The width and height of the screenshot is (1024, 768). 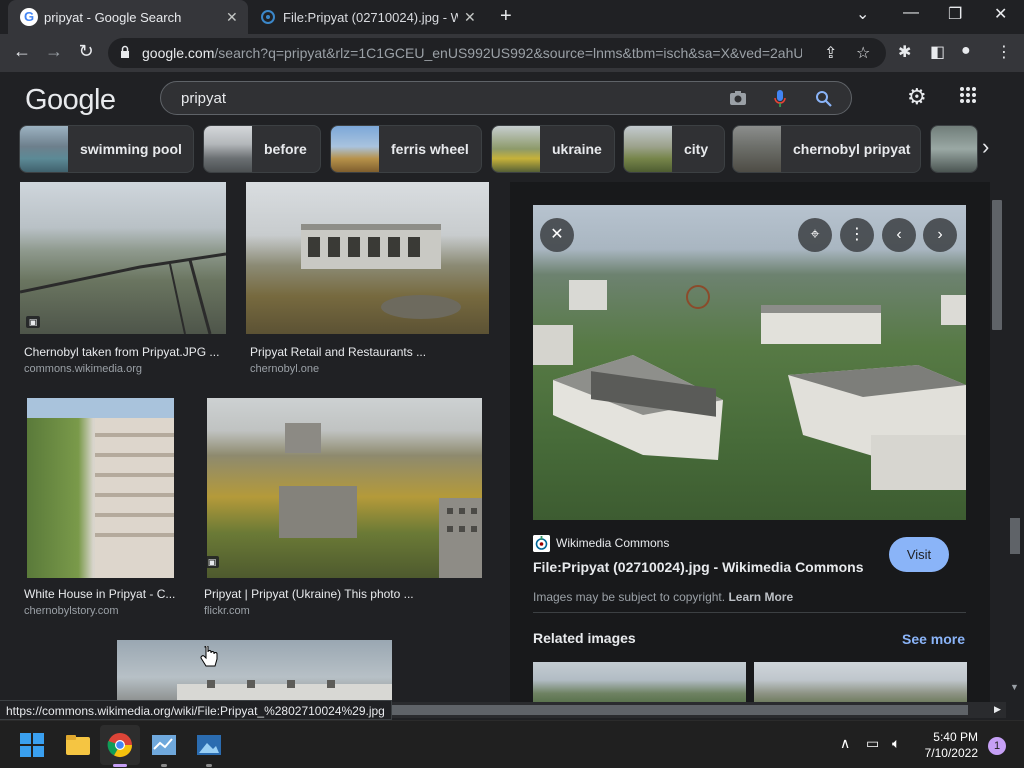 What do you see at coordinates (896, 743) in the screenshot?
I see `volume-icon: 🔈︎` at bounding box center [896, 743].